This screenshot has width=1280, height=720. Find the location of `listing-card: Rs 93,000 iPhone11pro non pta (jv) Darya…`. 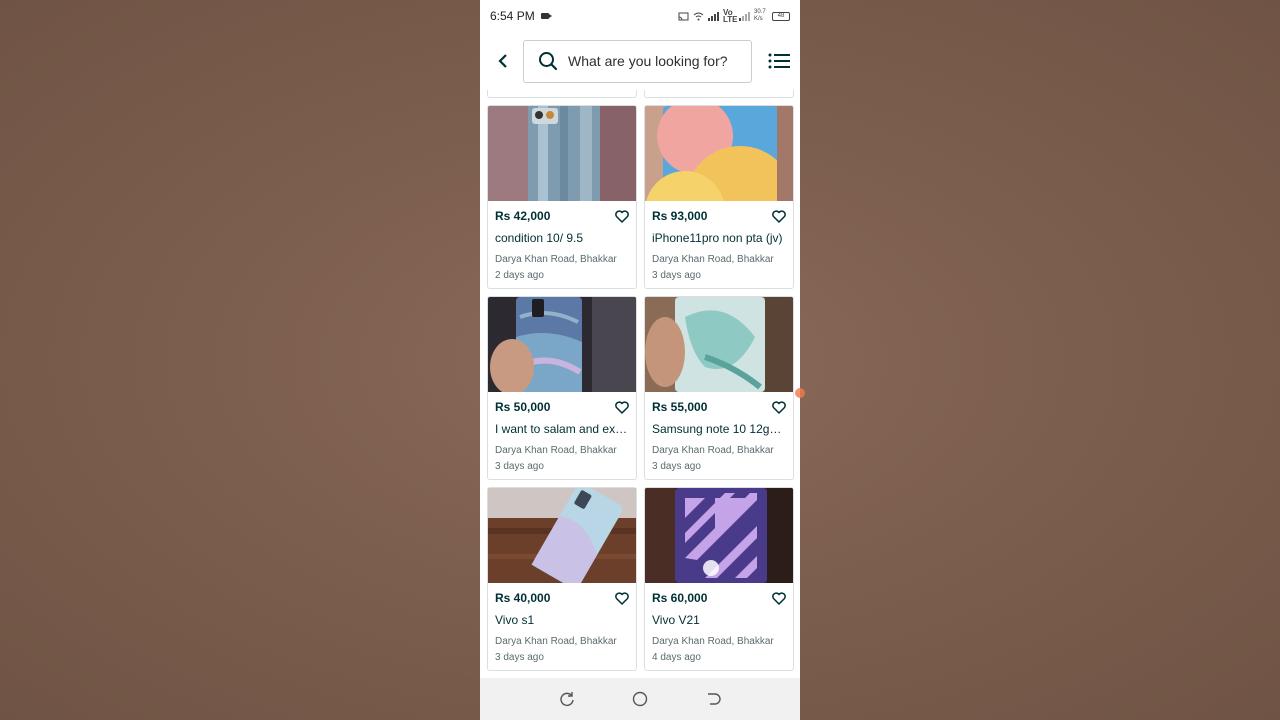

listing-card: Rs 93,000 iPhone11pro non pta (jv) Darya… is located at coordinates (719, 197).